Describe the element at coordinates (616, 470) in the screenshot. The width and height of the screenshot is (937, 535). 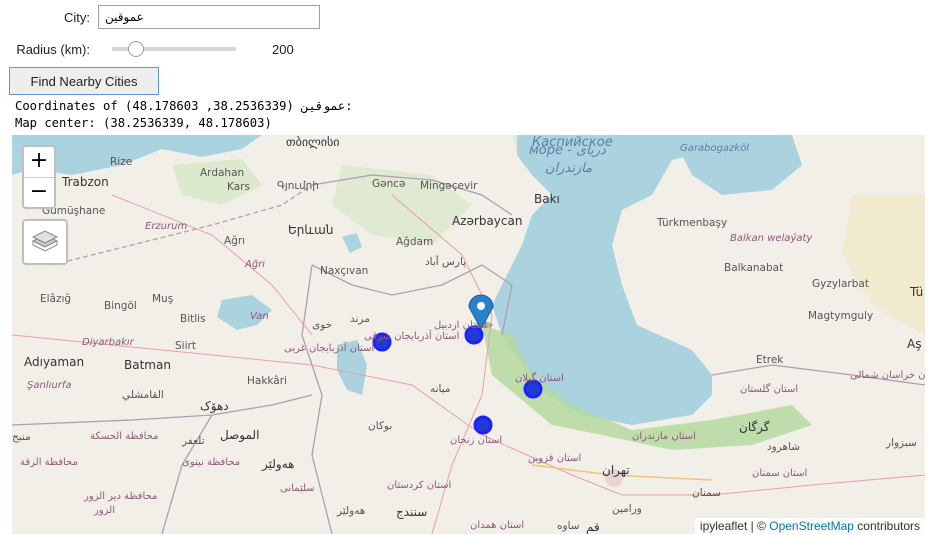
I see `map-label: تهران` at that location.